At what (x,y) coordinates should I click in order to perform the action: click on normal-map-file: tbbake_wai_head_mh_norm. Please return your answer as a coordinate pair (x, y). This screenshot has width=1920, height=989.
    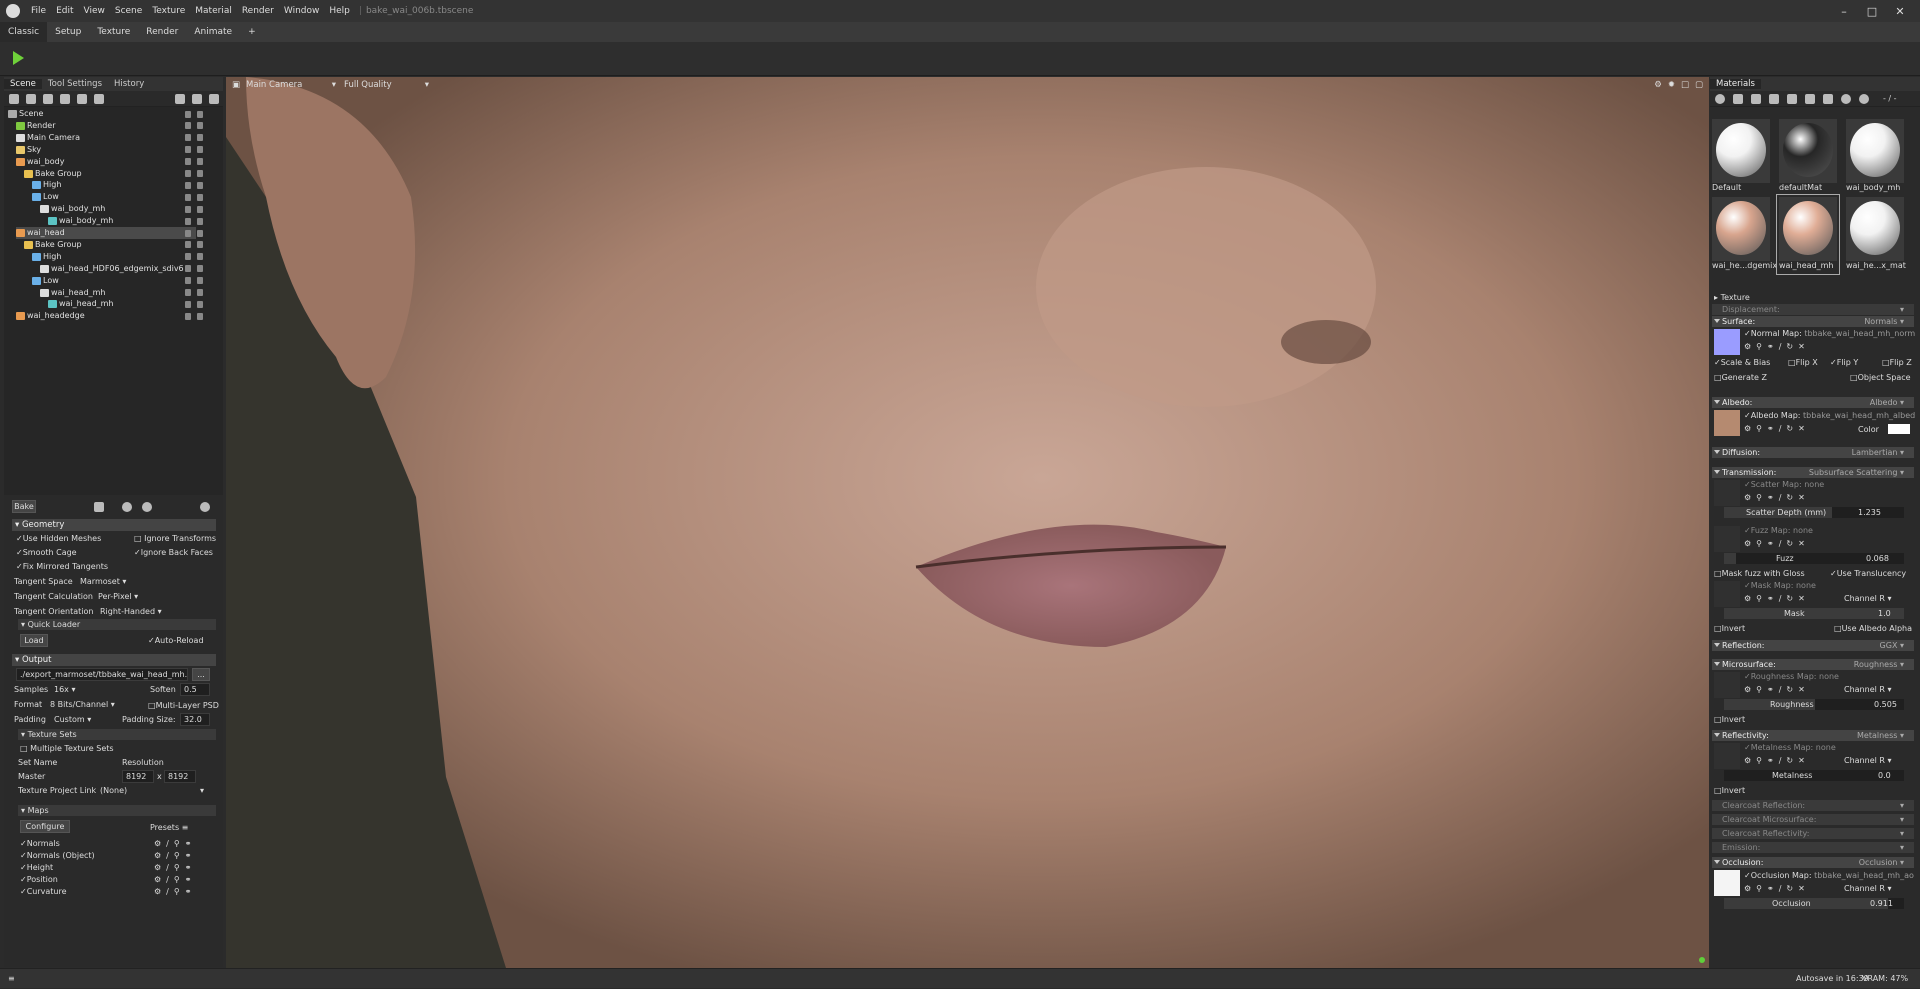
    Looking at the image, I should click on (1859, 333).